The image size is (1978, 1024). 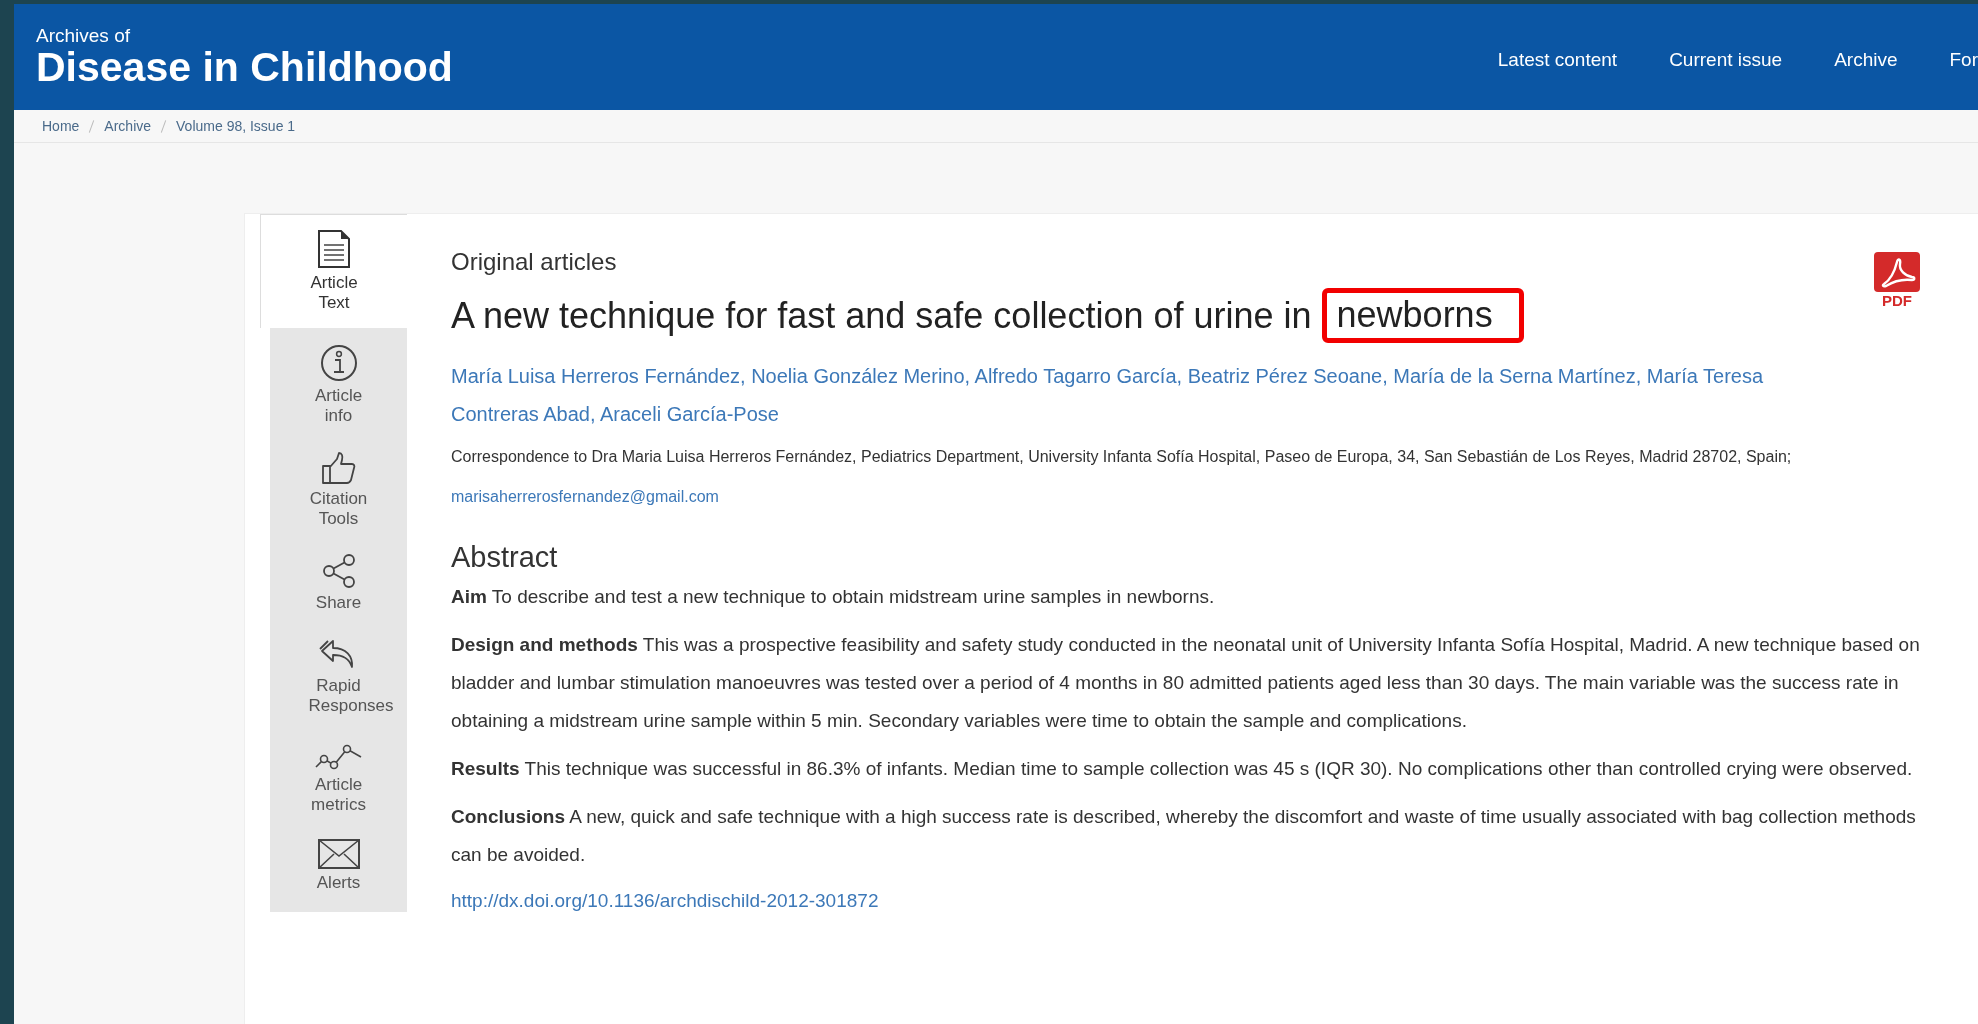 I want to click on abstract-paragraph: Design and methods This was a prospective feasibility and safety study conducted in the neonatal unit of University Infanta Sofía Hospital, Madrid. A new technique based on bladder and lumbar stimulation manoeuvres was tested over a period of 4 months in 80 admitted patients aged less than 30 days. The main variable was the success rate in obtaining a midstream urine sample within 5 min. Secondary variables were time to obtain the sample and complications., so click(x=1186, y=683).